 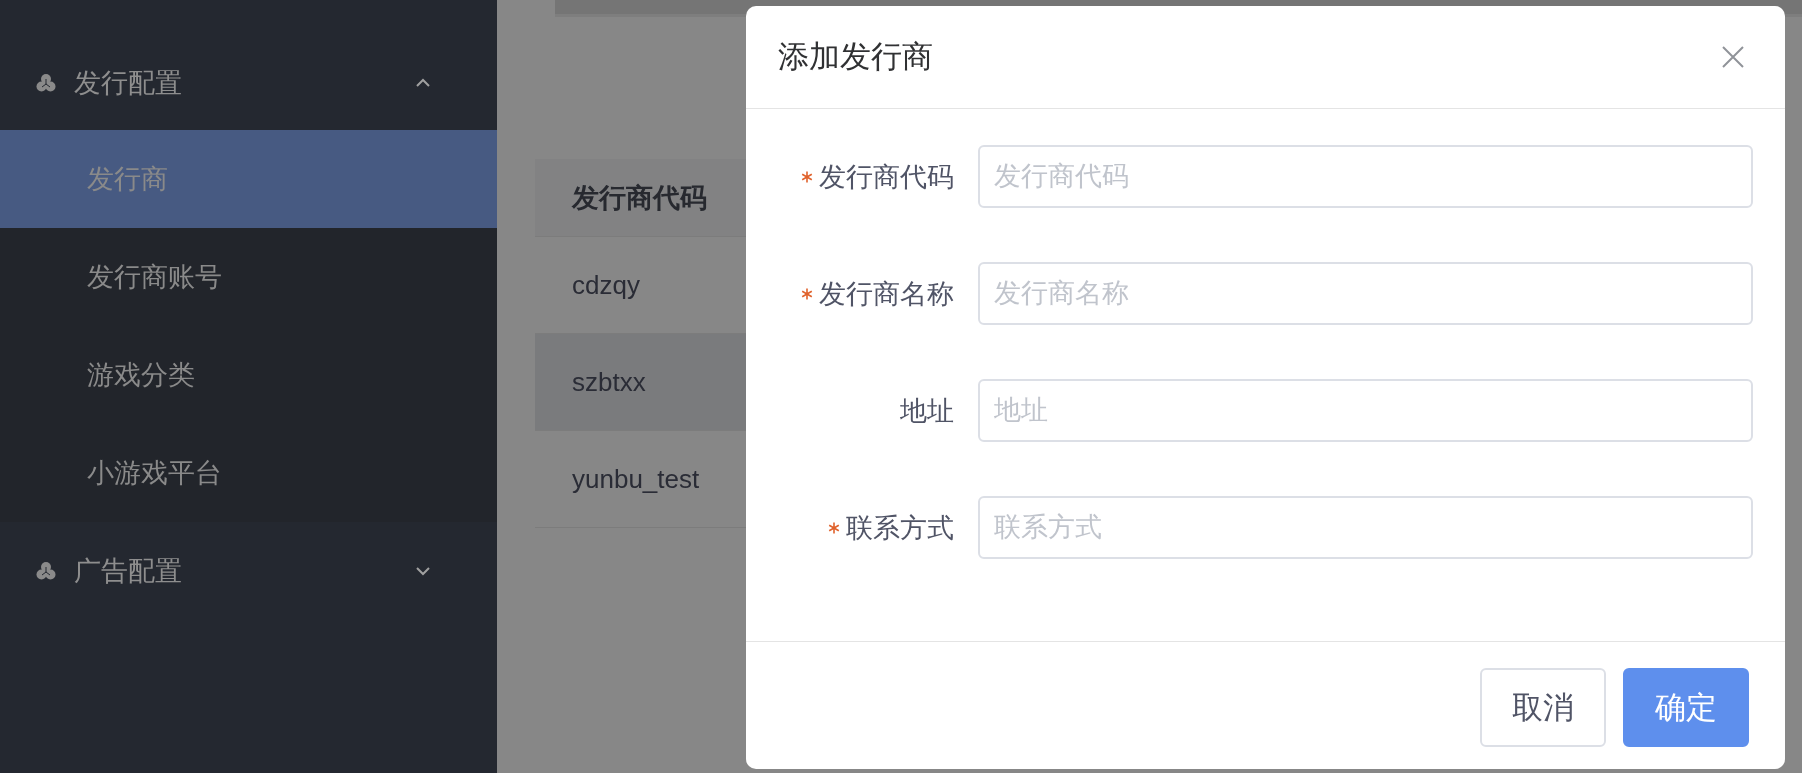 I want to click on menu-group: 发行配置, so click(x=248, y=83).